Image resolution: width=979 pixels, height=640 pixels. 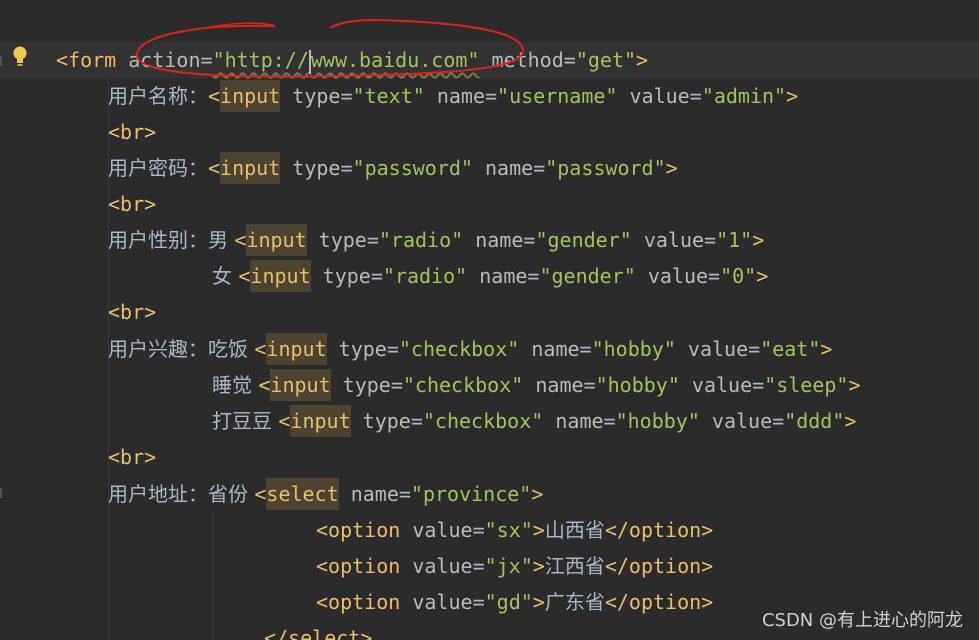 I want to click on value-value: "sx", so click(x=508, y=530).